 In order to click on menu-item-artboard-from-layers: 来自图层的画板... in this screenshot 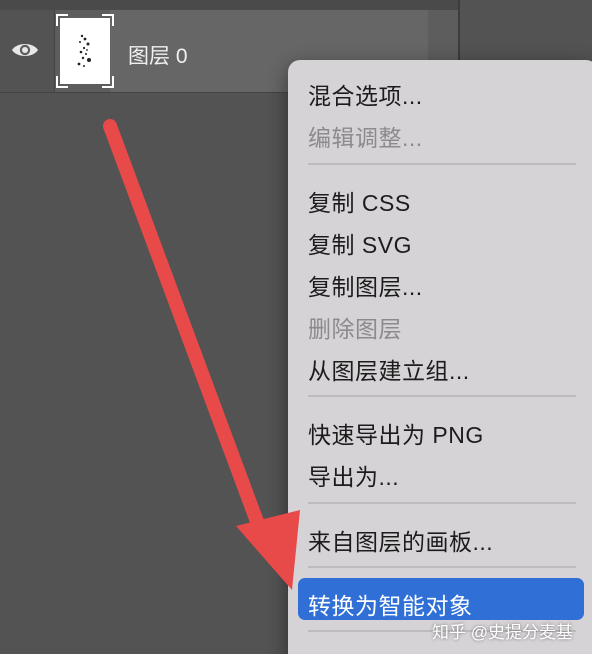, I will do `click(400, 540)`.